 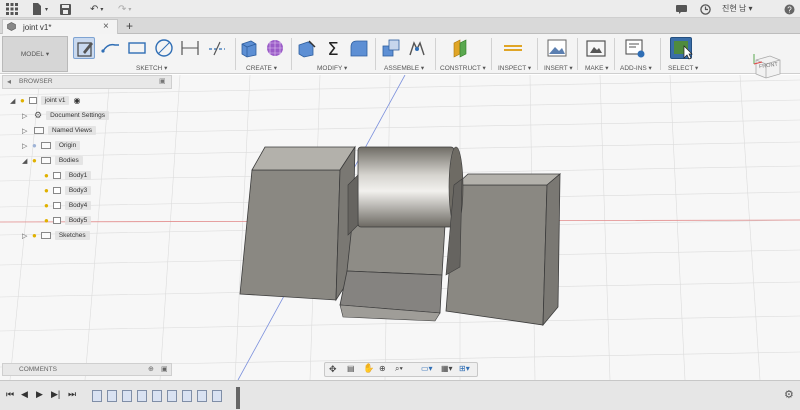 What do you see at coordinates (447, 368) in the screenshot?
I see `grid-settings-icon: ▦▾` at bounding box center [447, 368].